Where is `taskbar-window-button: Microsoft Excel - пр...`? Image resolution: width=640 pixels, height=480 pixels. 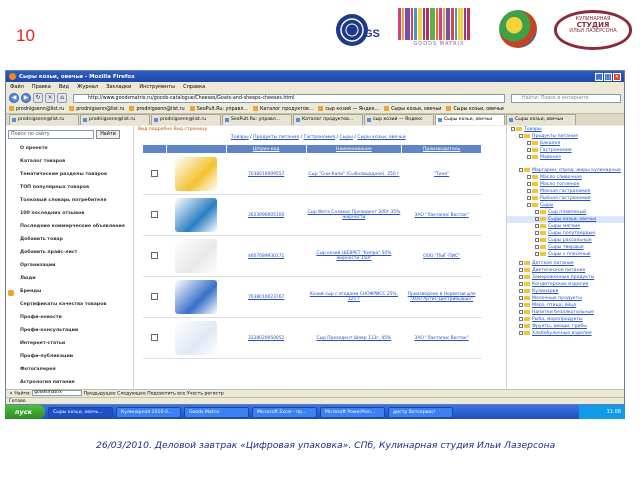
taskbar-window-button: Microsoft Excel - пр... is located at coordinates (284, 412).